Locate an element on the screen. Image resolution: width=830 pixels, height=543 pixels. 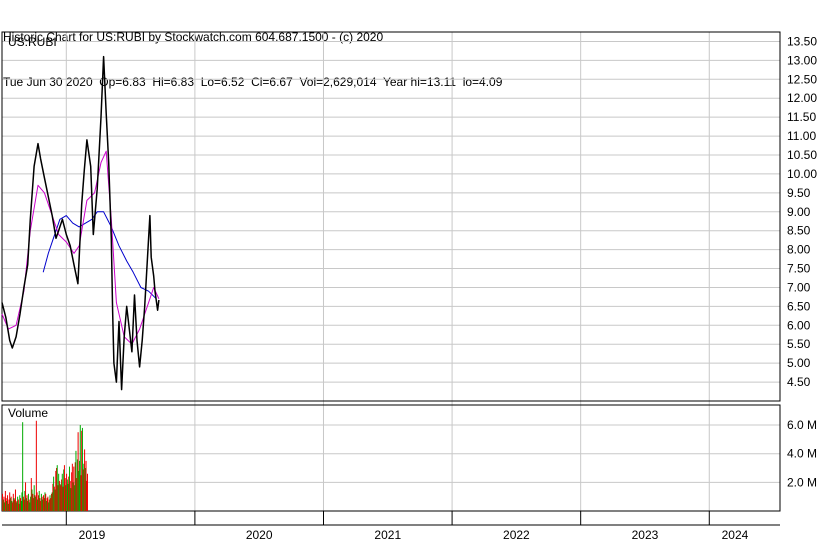
year-tick-label: 2022 is located at coordinates (516, 535).